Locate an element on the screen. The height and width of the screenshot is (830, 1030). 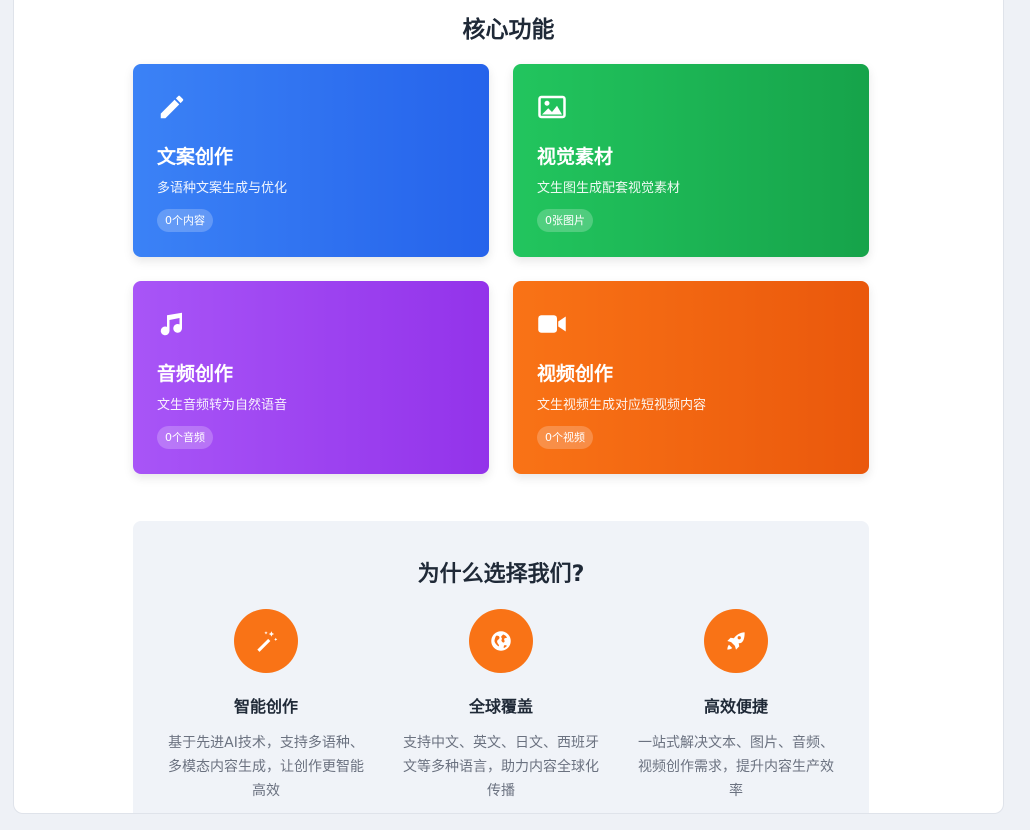
why-title: 为什么选择我们? is located at coordinates (501, 574).